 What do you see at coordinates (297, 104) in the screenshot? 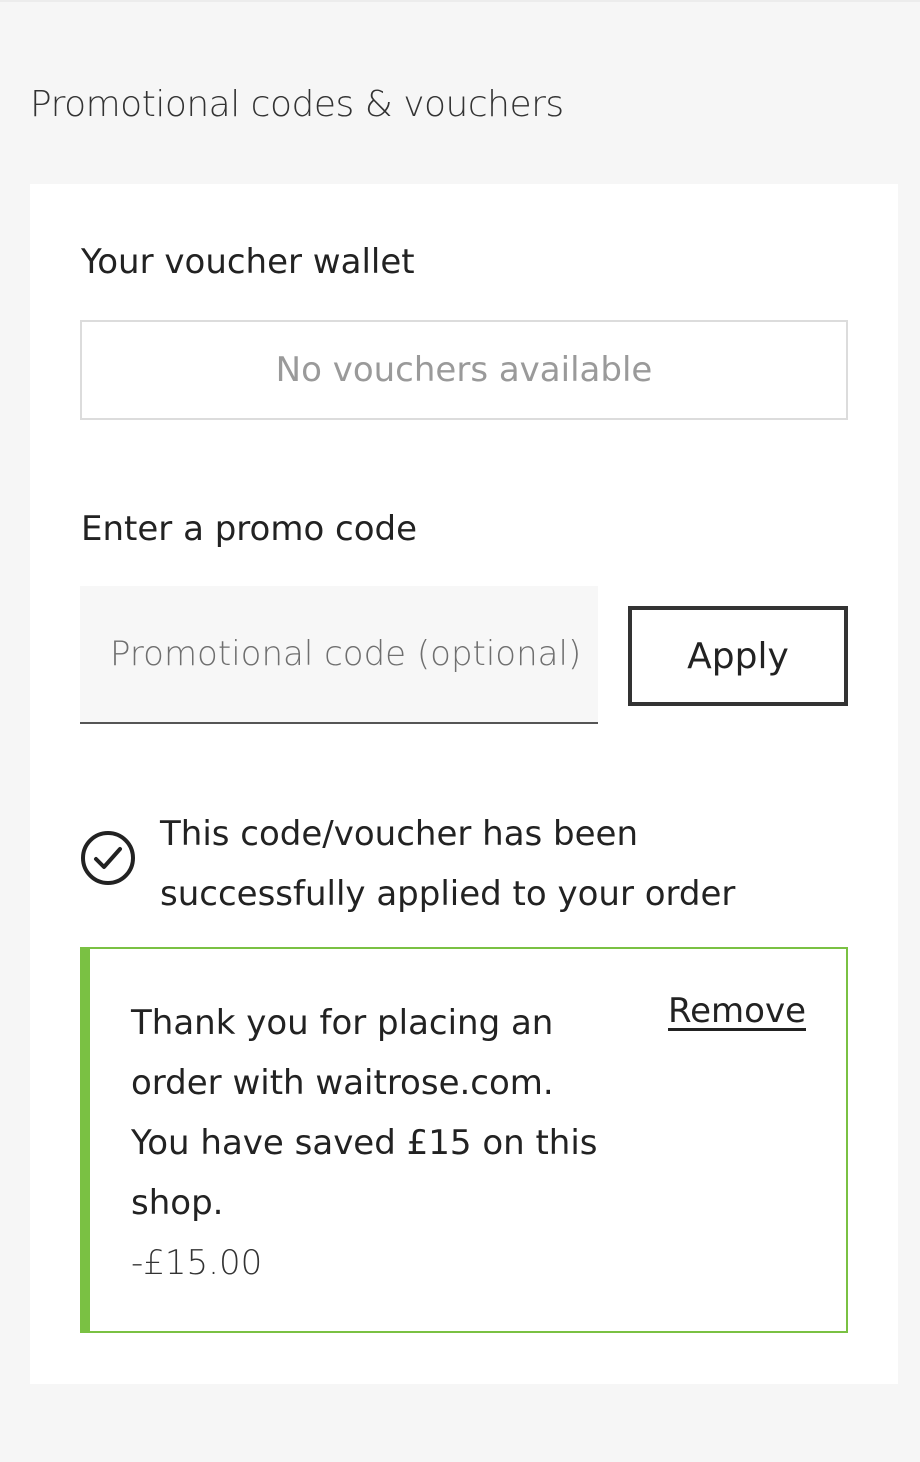
I see `section-title: Promotional codes & vouchers` at bounding box center [297, 104].